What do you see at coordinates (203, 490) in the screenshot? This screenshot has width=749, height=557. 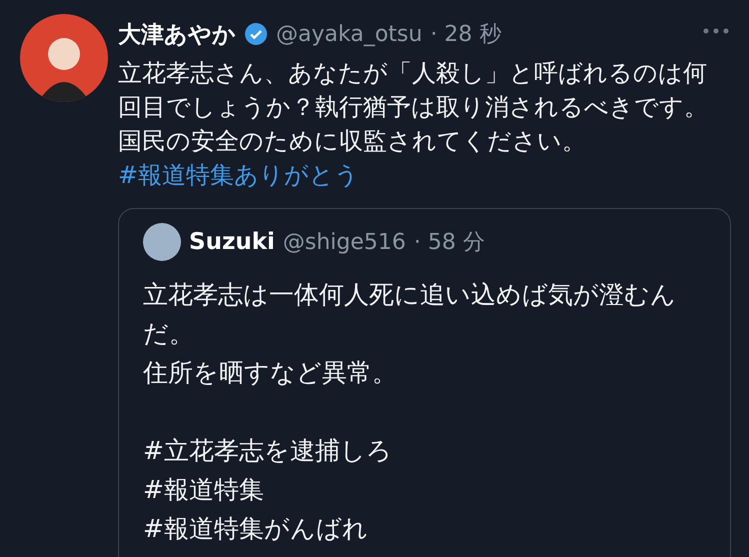 I see `quoted-hashtag: #報道特集` at bounding box center [203, 490].